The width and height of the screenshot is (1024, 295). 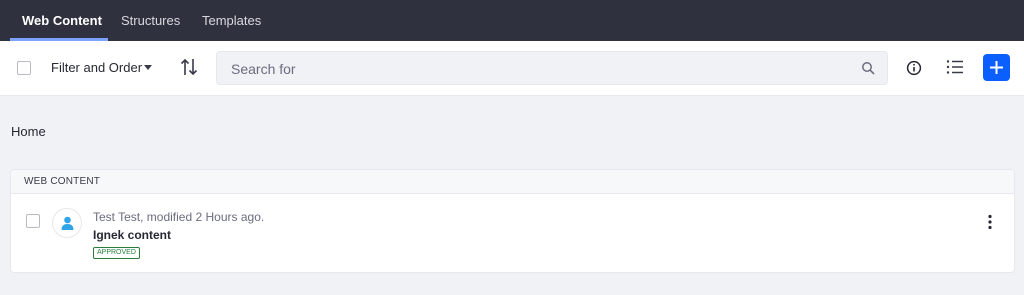 What do you see at coordinates (512, 20) in the screenshot?
I see `top-navigation: Web Content Structures Templates` at bounding box center [512, 20].